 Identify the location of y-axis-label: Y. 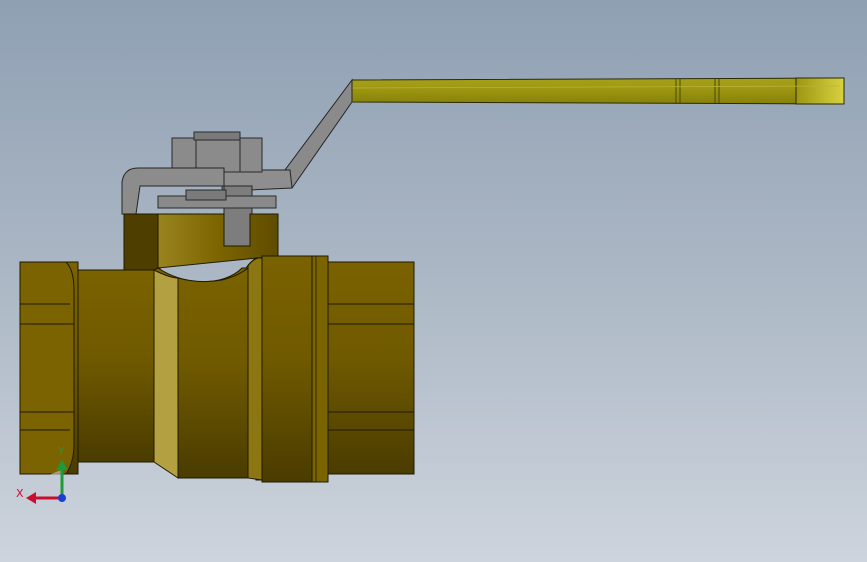
(61, 451).